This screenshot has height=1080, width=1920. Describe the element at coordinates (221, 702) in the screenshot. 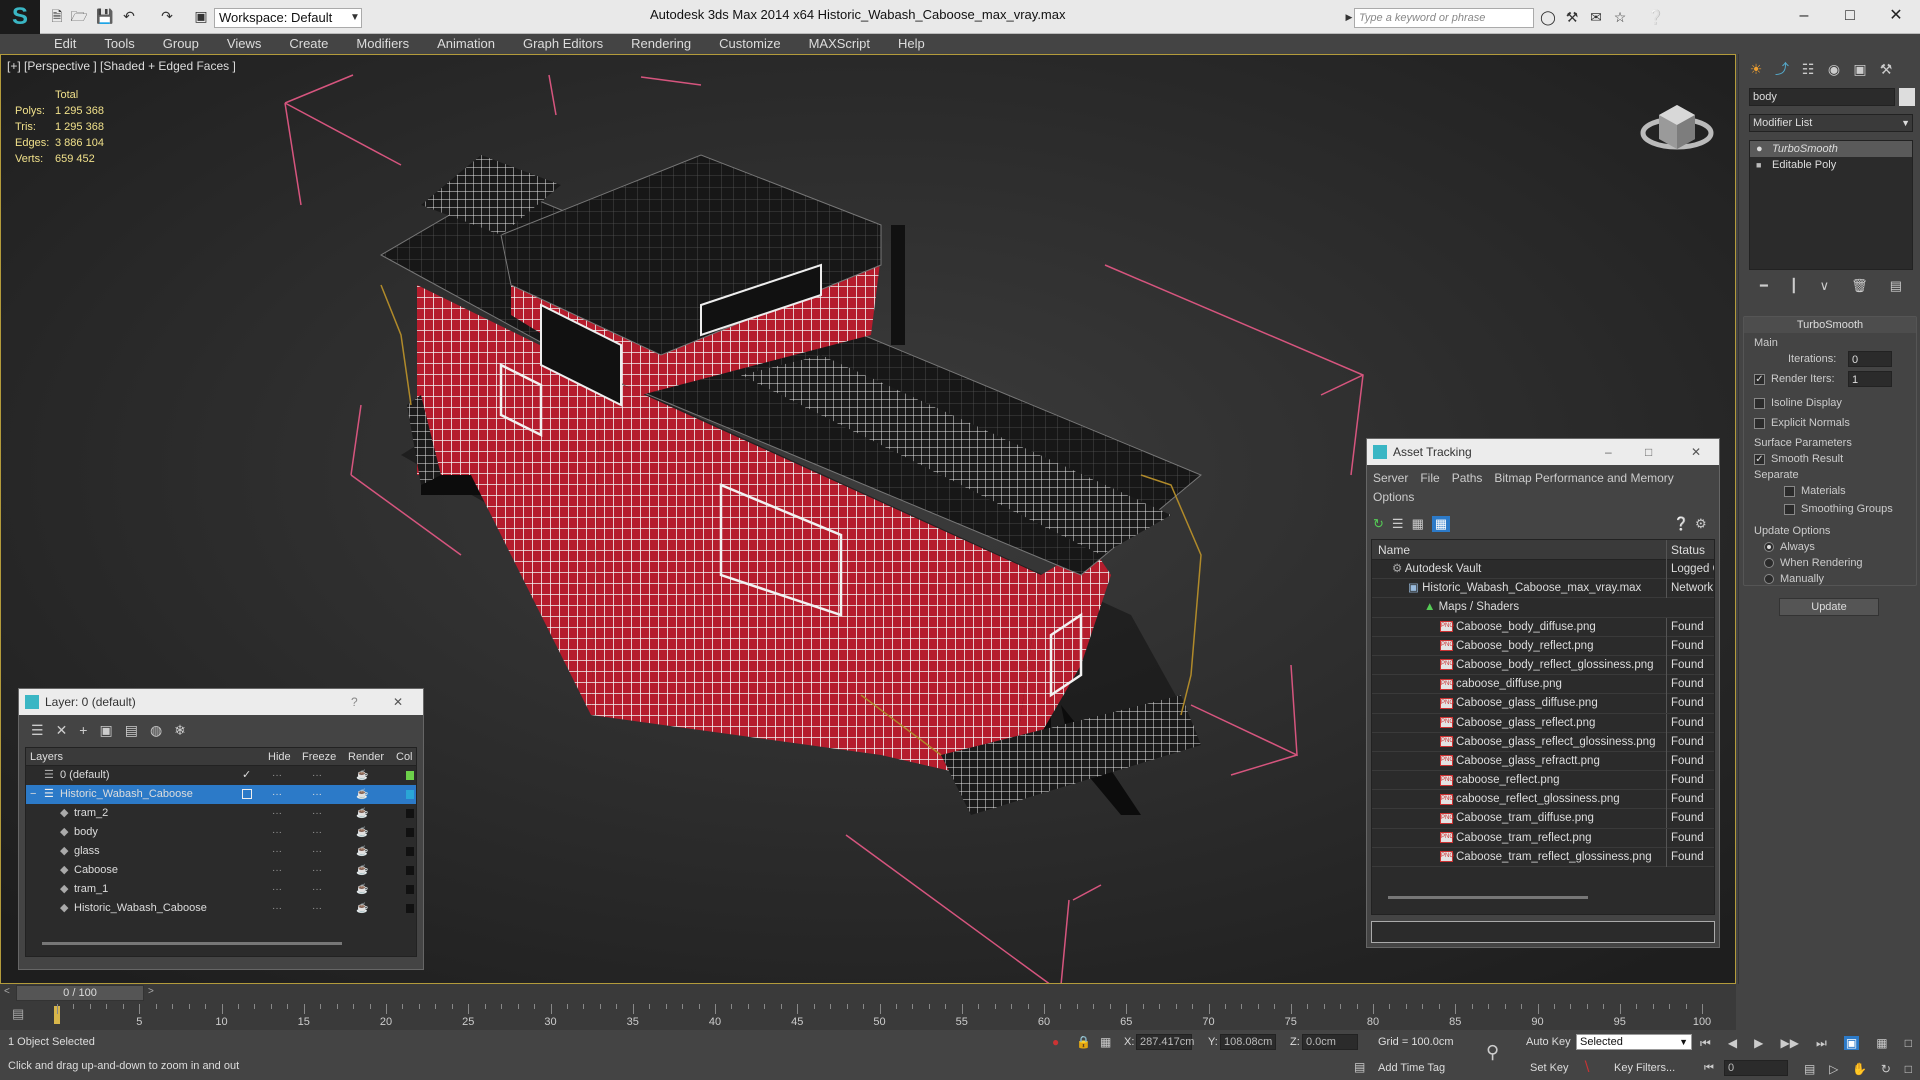

I see `layer-dialog-titlebar: Layer: 0 (default) ? ✕` at that location.